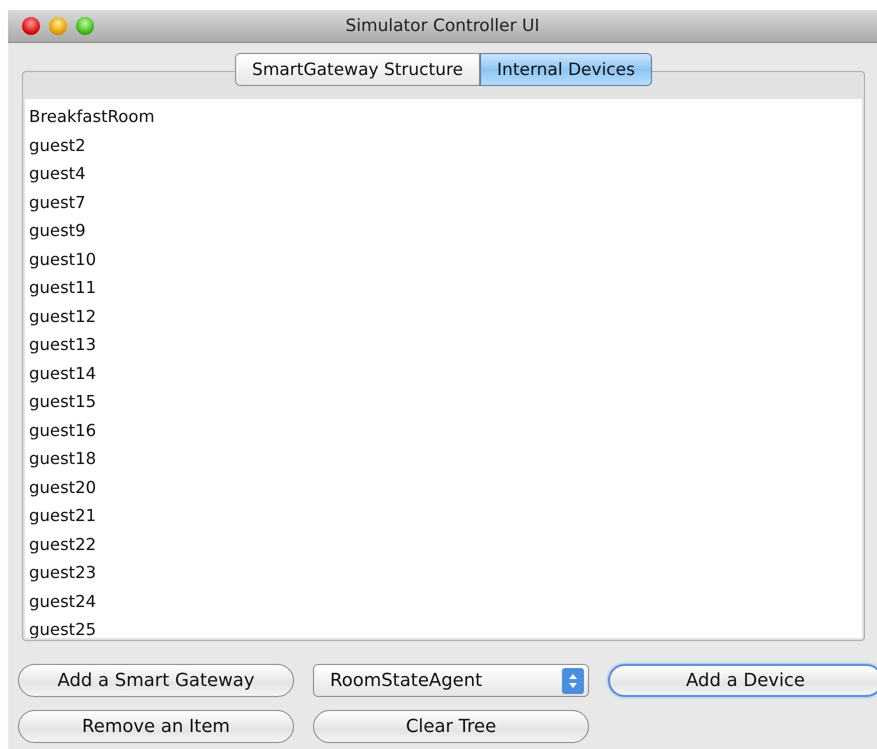 The image size is (877, 749). Describe the element at coordinates (566, 69) in the screenshot. I see `tab: Internal Devices` at that location.